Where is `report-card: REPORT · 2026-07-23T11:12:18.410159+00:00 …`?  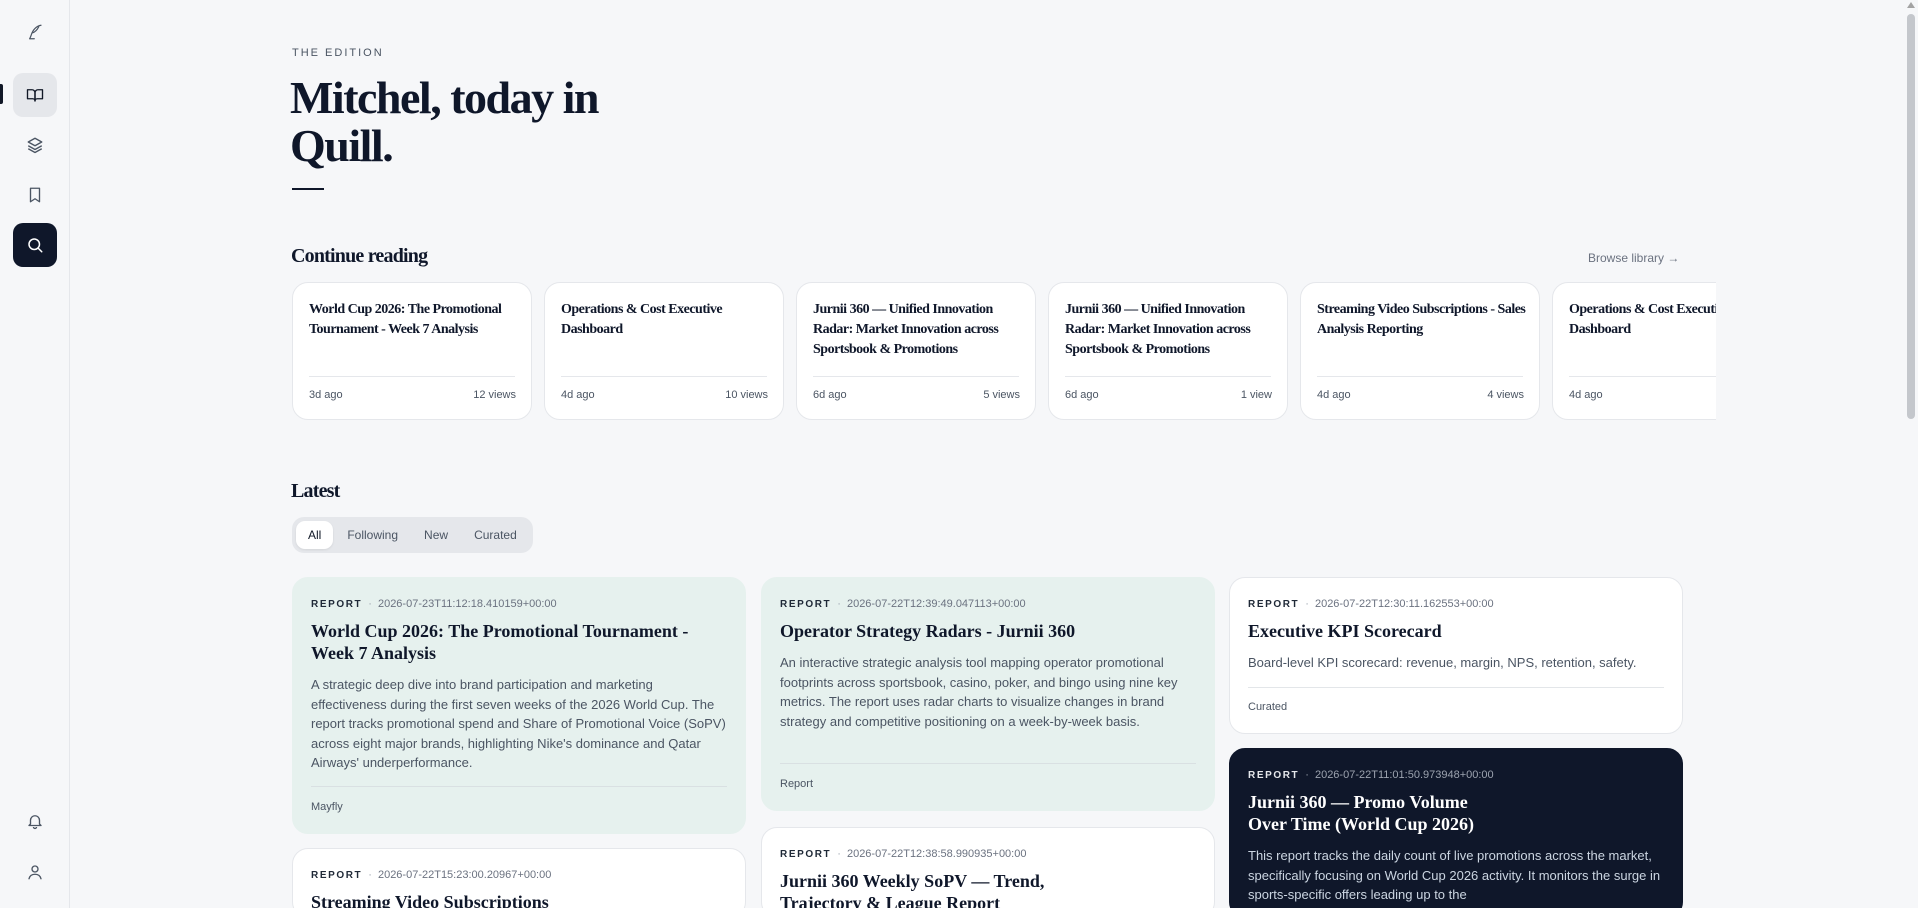
report-card: REPORT · 2026-07-23T11:12:18.410159+00:00 … is located at coordinates (519, 705).